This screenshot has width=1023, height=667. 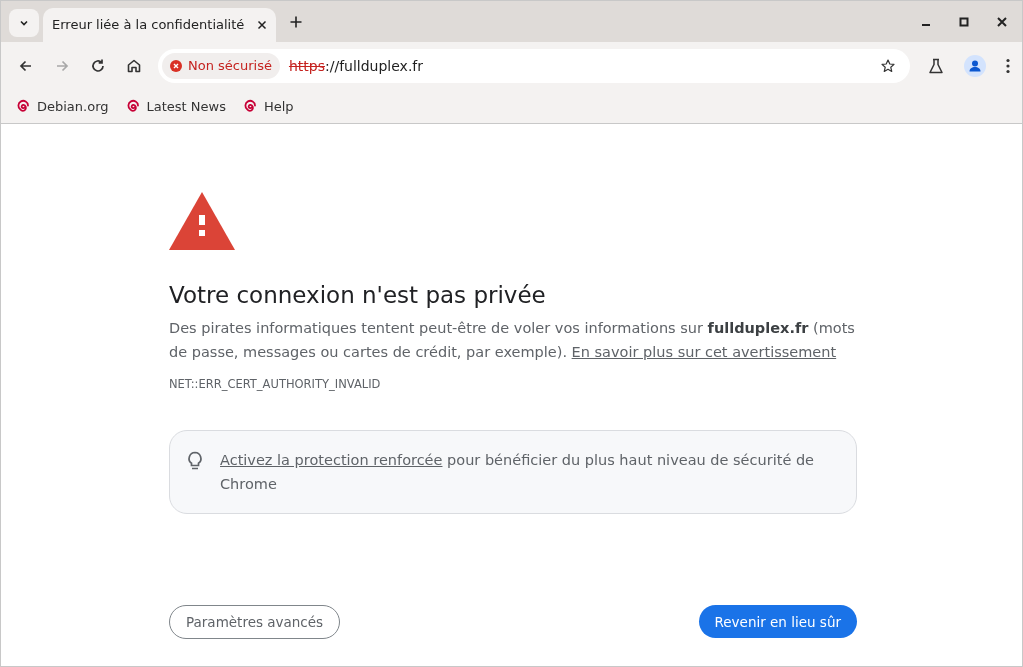 What do you see at coordinates (936, 66) in the screenshot?
I see `flask-icon` at bounding box center [936, 66].